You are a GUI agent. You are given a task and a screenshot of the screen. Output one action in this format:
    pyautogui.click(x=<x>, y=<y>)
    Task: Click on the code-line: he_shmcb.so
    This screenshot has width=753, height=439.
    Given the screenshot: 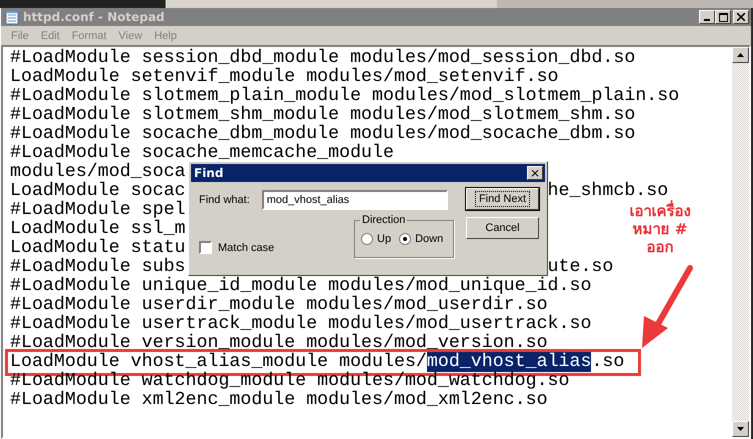 What is the action you would take?
    pyautogui.click(x=608, y=191)
    